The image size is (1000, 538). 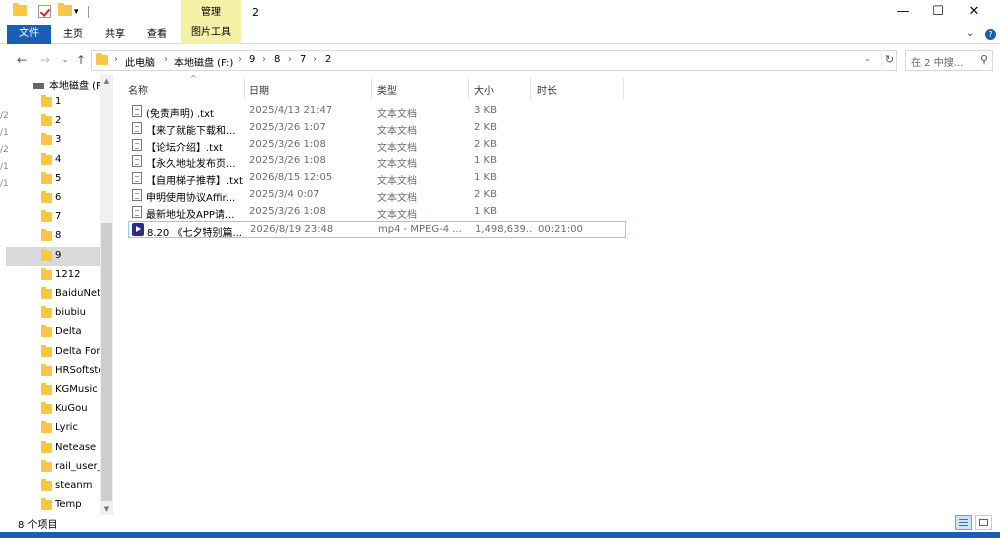 What do you see at coordinates (310, 89) in the screenshot?
I see `column-header-date: 日期` at bounding box center [310, 89].